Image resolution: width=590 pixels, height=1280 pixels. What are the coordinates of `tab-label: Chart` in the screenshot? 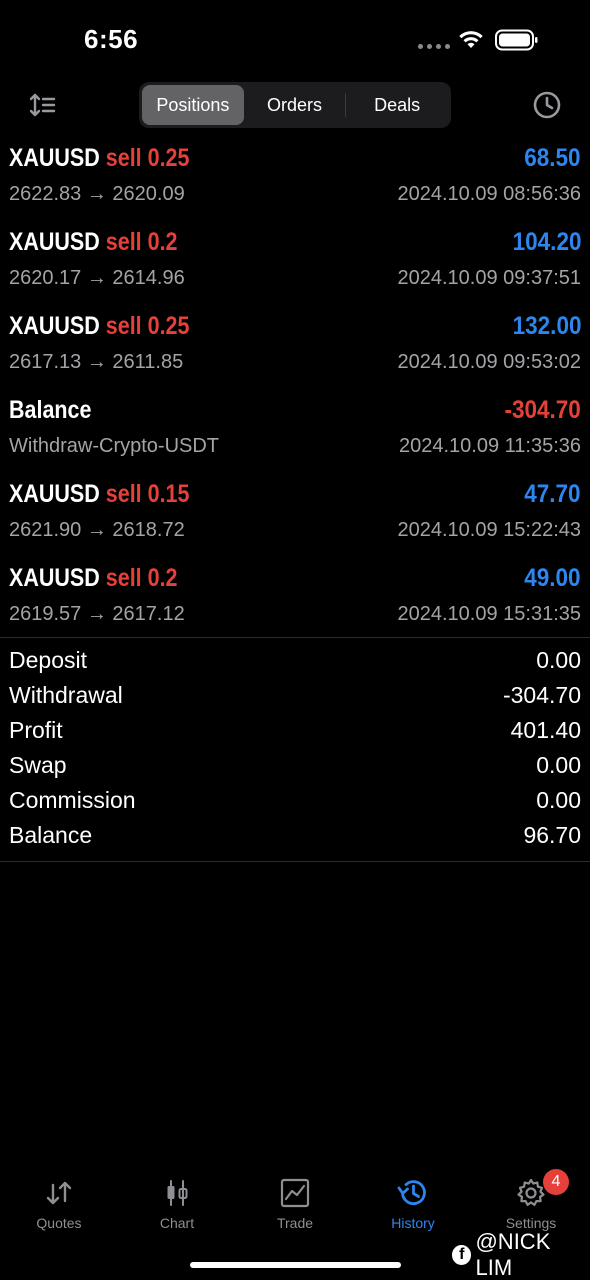 It's located at (177, 1223).